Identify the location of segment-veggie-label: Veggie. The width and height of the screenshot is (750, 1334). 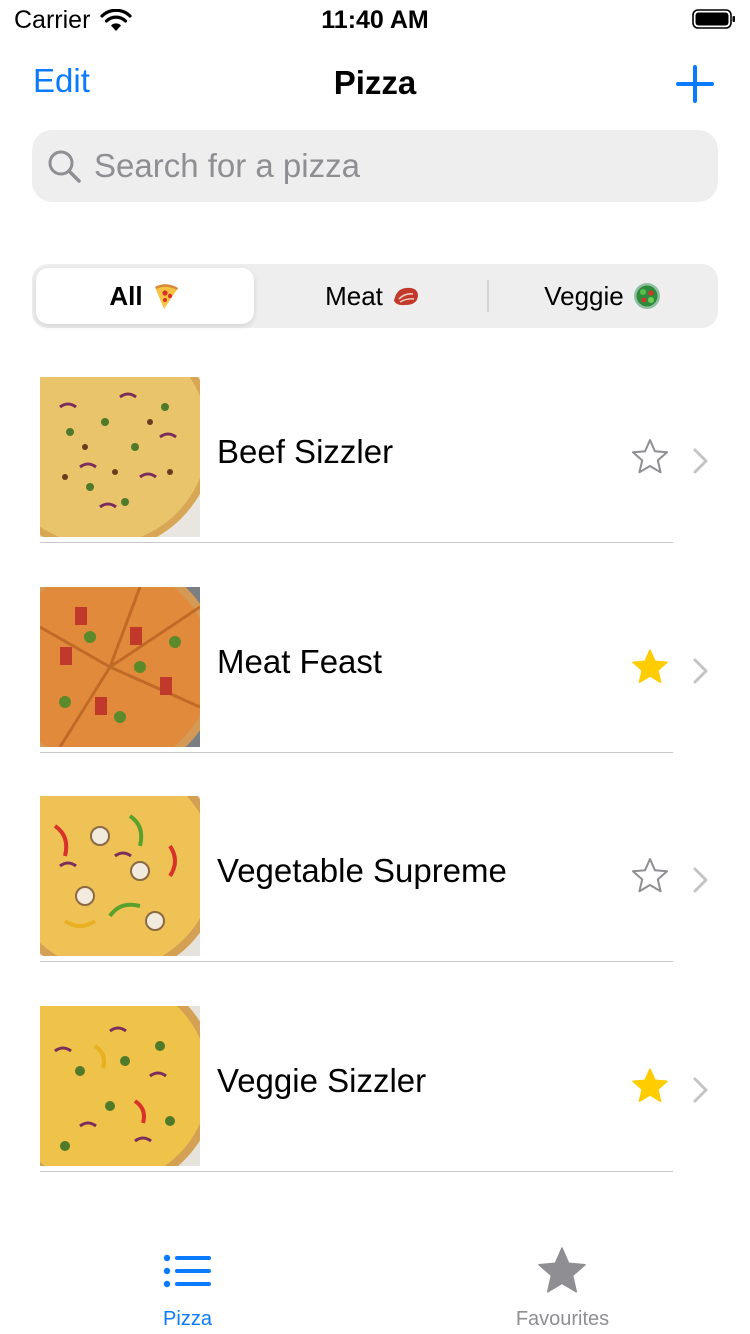
(584, 295).